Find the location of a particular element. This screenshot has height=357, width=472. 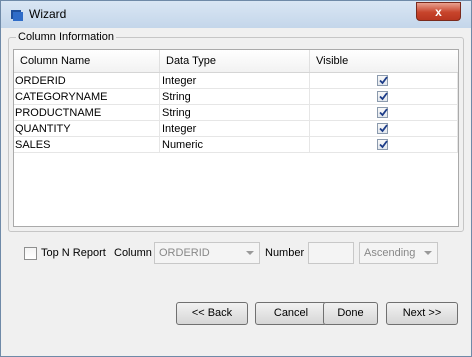

column-select-value: ORDERID is located at coordinates (184, 253).